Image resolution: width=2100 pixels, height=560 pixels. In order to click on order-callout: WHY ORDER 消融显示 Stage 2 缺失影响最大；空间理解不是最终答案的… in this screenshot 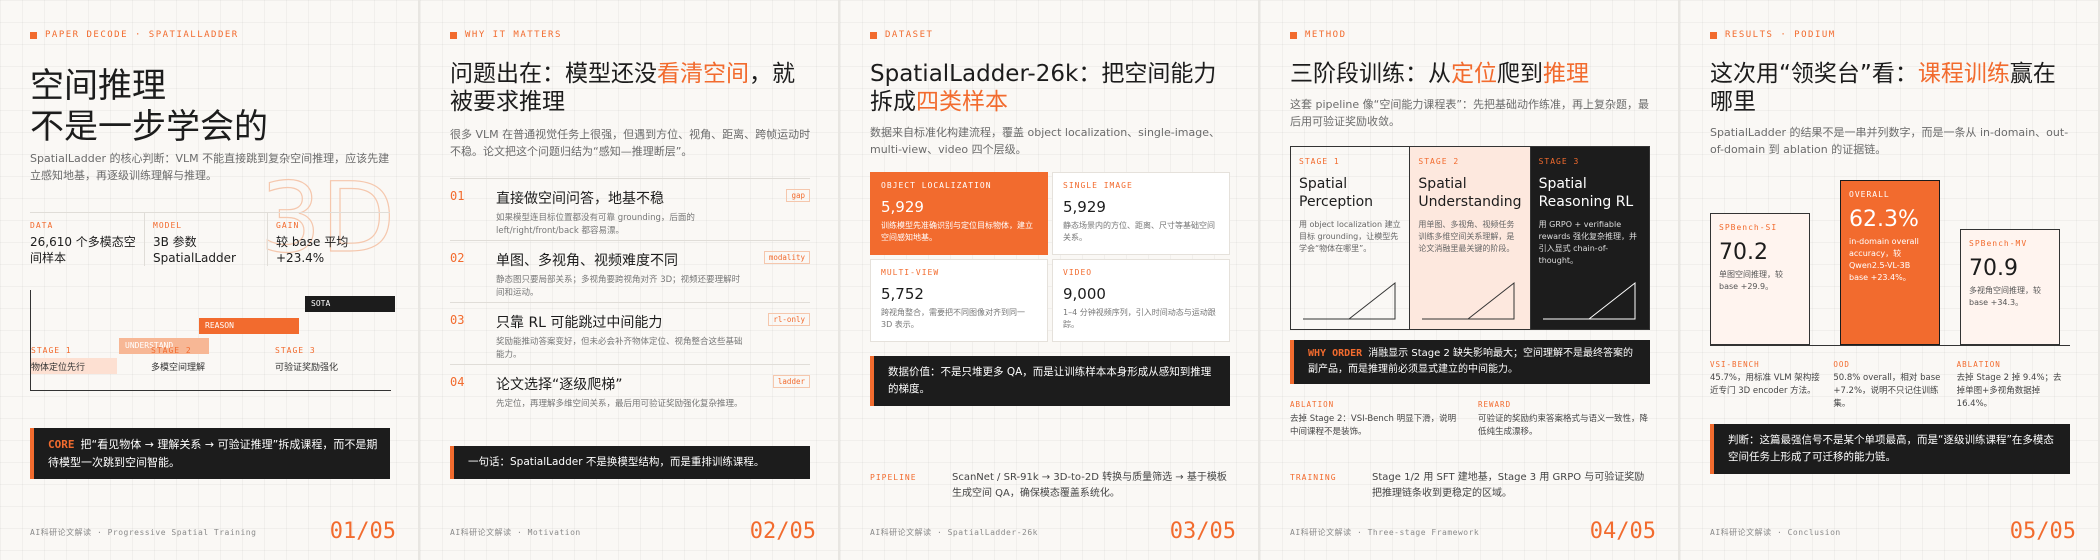, I will do `click(1470, 362)`.